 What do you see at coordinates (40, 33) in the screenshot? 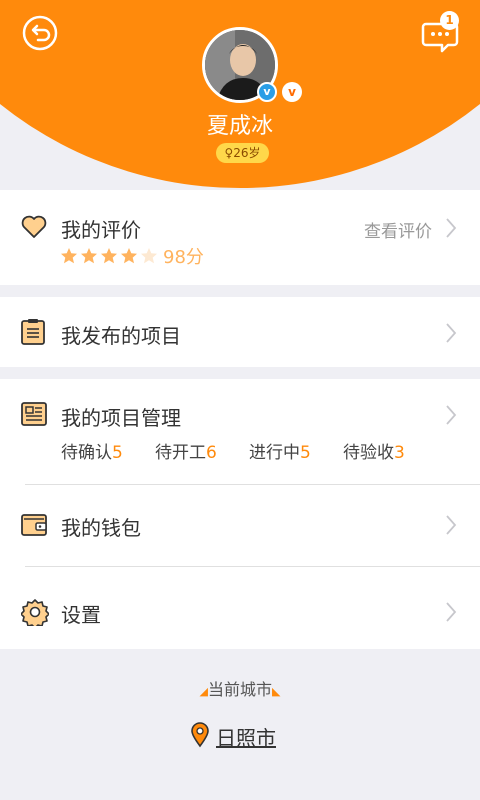
I see `back-icon` at bounding box center [40, 33].